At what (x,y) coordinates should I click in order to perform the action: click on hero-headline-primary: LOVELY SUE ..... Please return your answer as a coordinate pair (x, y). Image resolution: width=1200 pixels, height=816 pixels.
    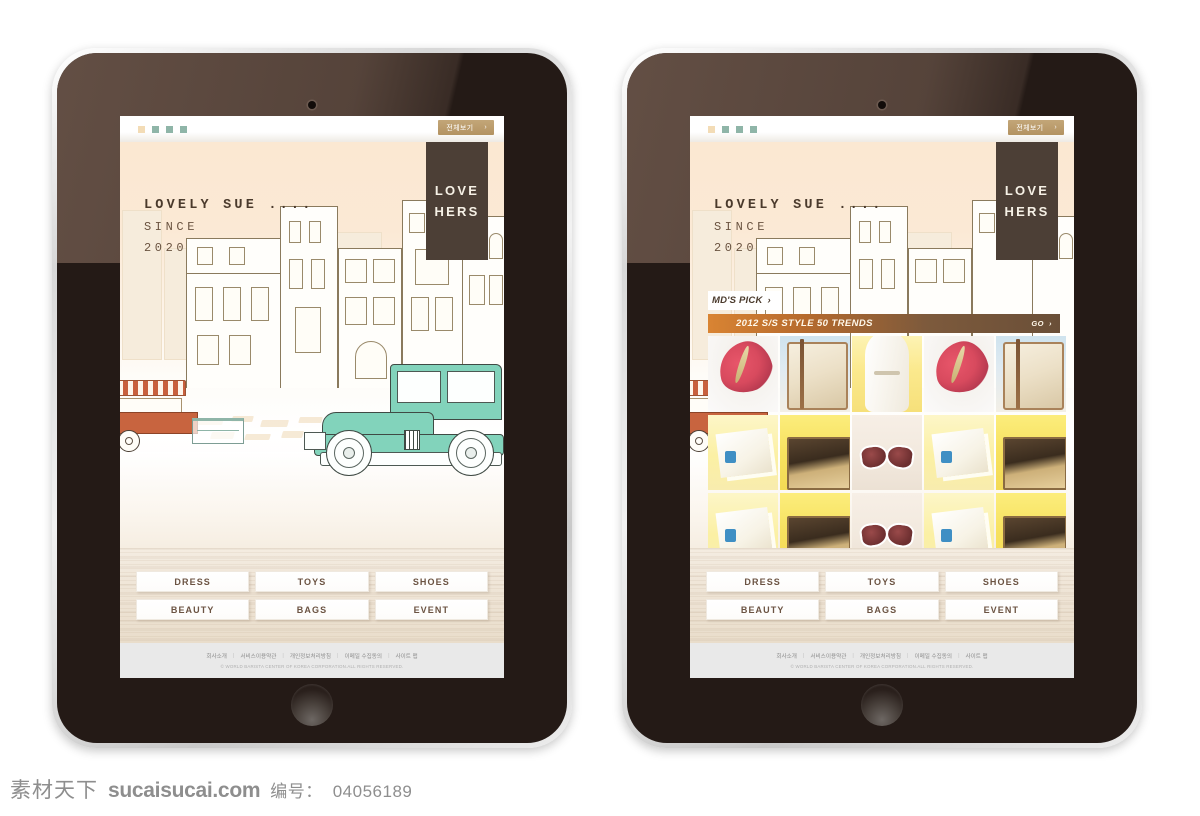
    Looking at the image, I should click on (229, 205).